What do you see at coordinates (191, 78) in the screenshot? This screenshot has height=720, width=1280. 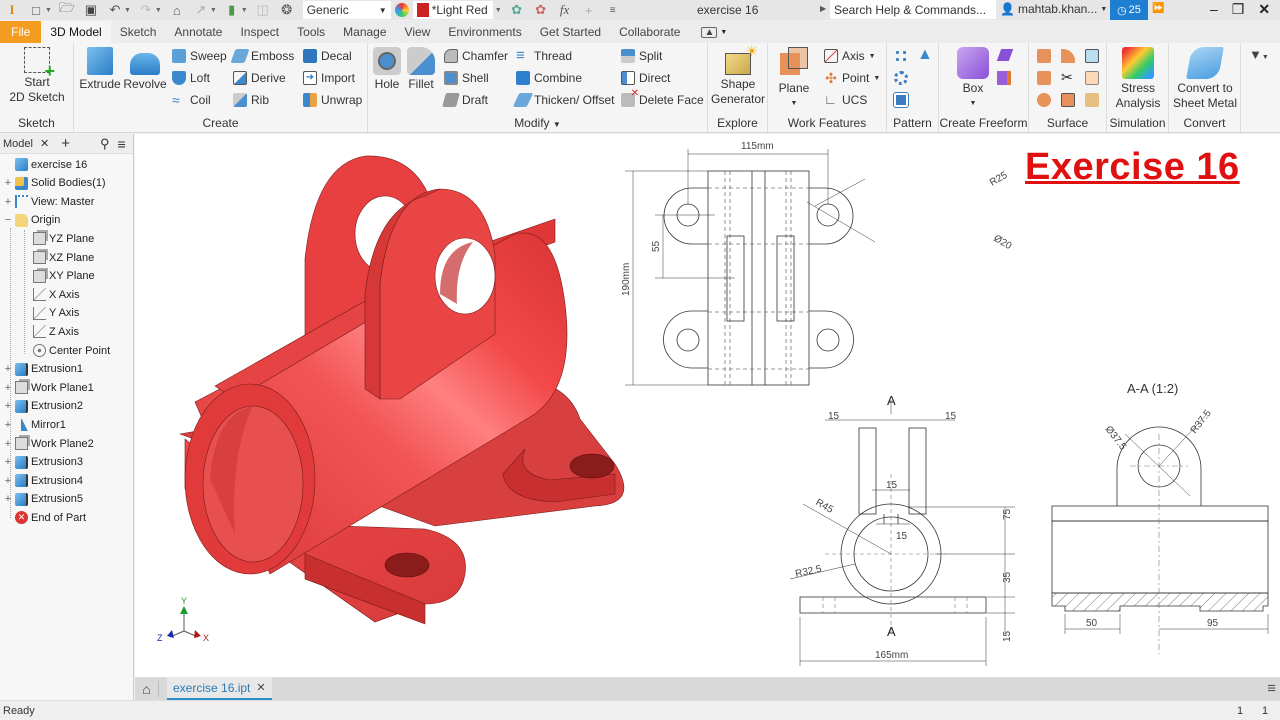 I see `loft-button: Loft` at bounding box center [191, 78].